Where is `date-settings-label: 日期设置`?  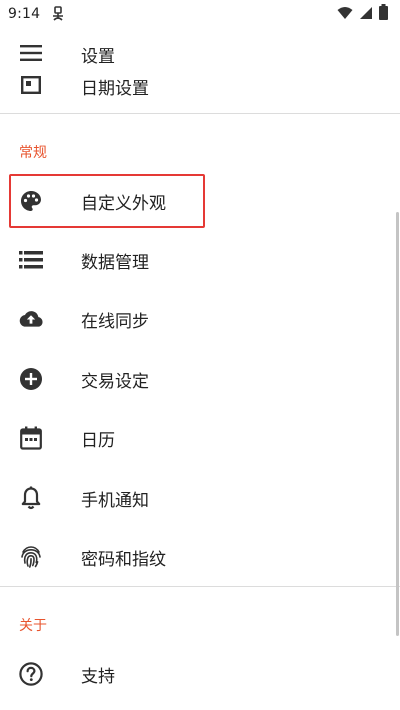
date-settings-label: 日期设置 is located at coordinates (115, 89).